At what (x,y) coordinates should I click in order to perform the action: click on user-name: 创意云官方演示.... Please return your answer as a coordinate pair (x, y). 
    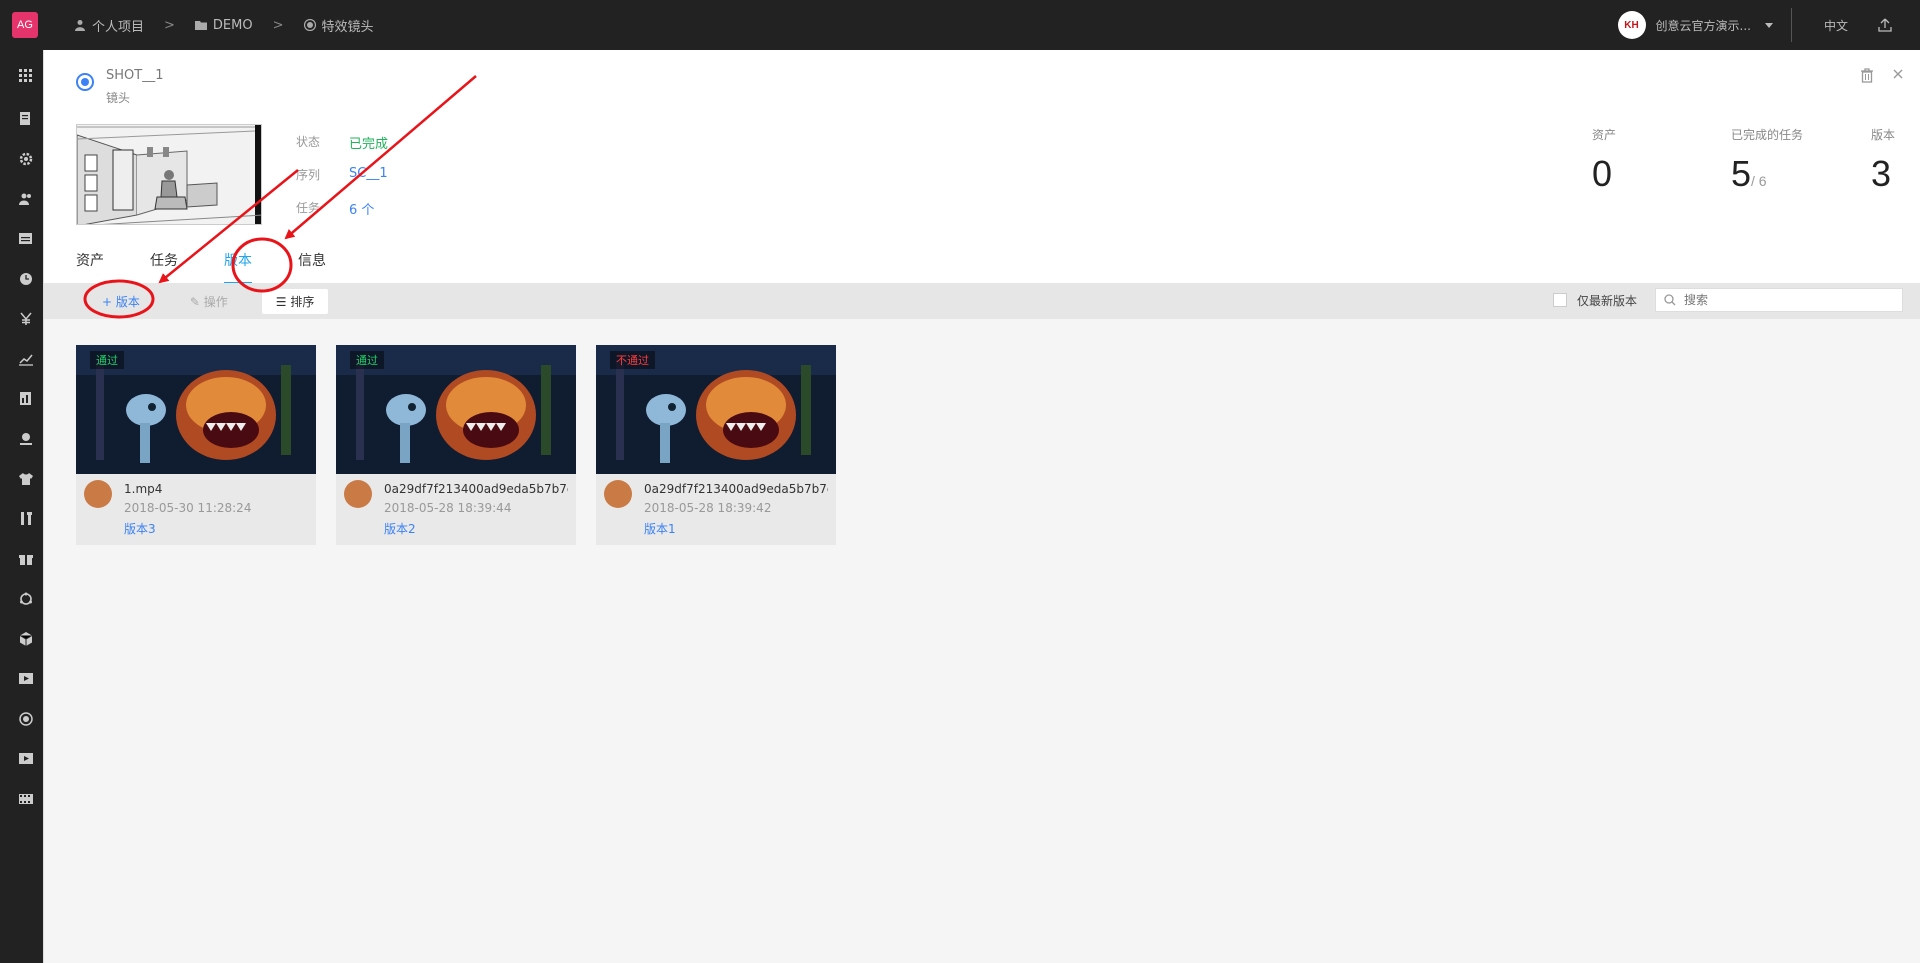
    Looking at the image, I should click on (1703, 25).